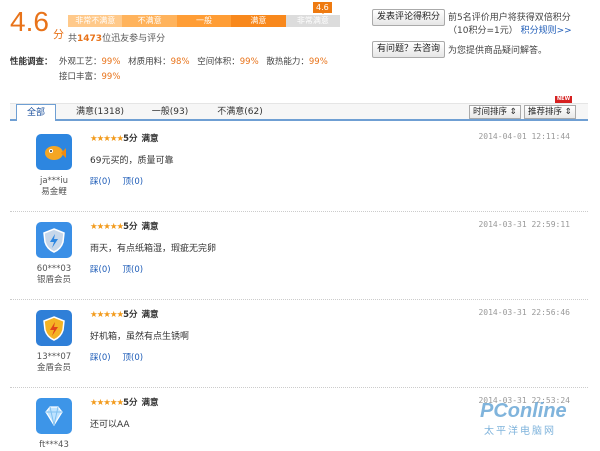 This screenshot has width=600, height=451. I want to click on rating-scale: 非常不满意 不满意 一般 满意 非常满意, so click(204, 21).